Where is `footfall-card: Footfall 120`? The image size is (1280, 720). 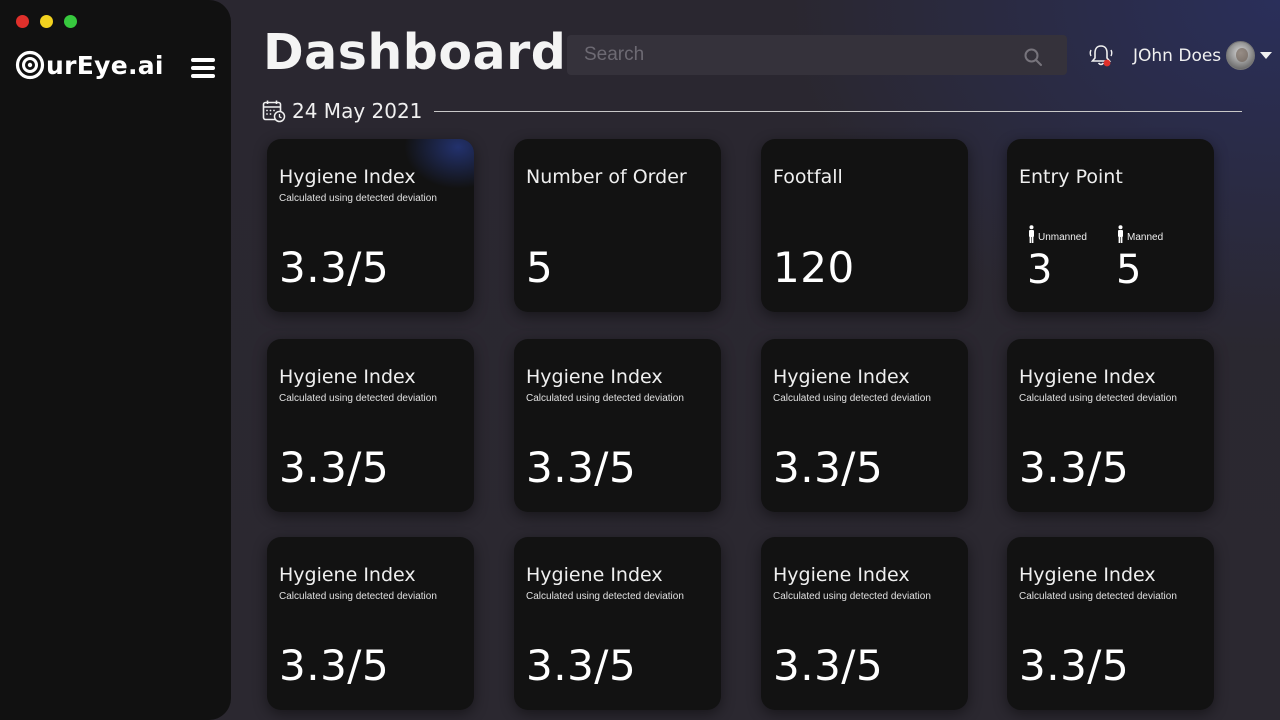 footfall-card: Footfall 120 is located at coordinates (864, 225).